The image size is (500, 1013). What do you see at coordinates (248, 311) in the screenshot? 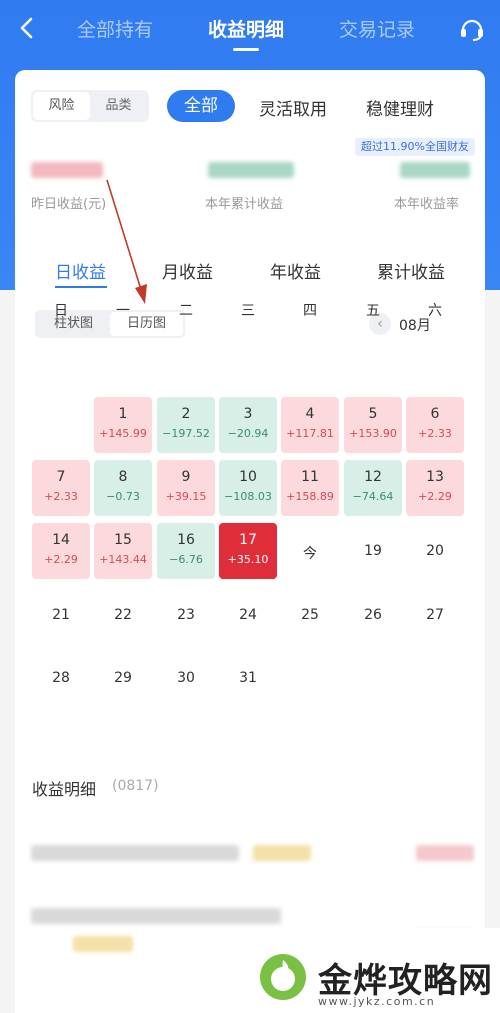
I see `weekday-label: 三` at bounding box center [248, 311].